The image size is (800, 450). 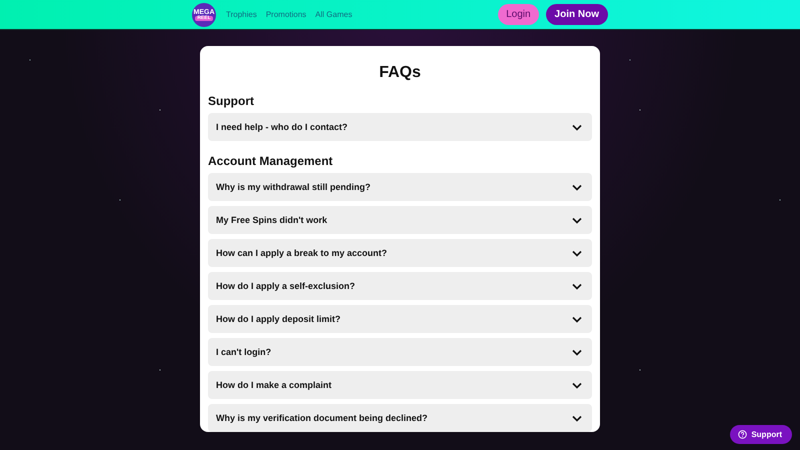 I want to click on faq-item: Why is my withdrawal still pending?, so click(x=400, y=187).